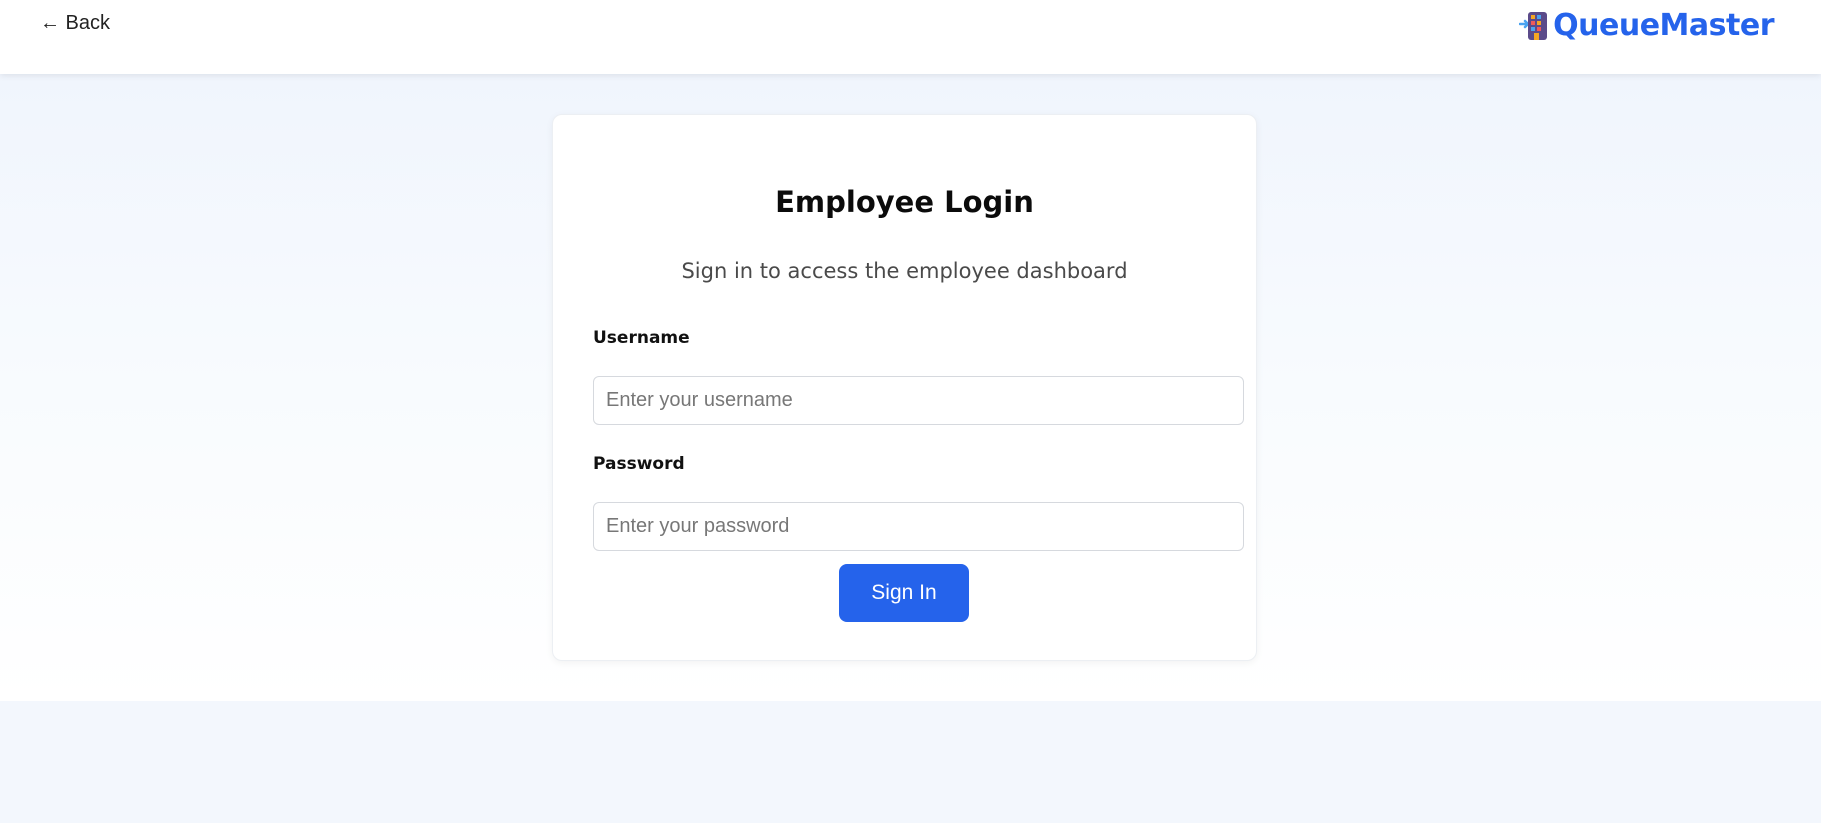 The height and width of the screenshot is (823, 1821). I want to click on username-input, so click(918, 400).